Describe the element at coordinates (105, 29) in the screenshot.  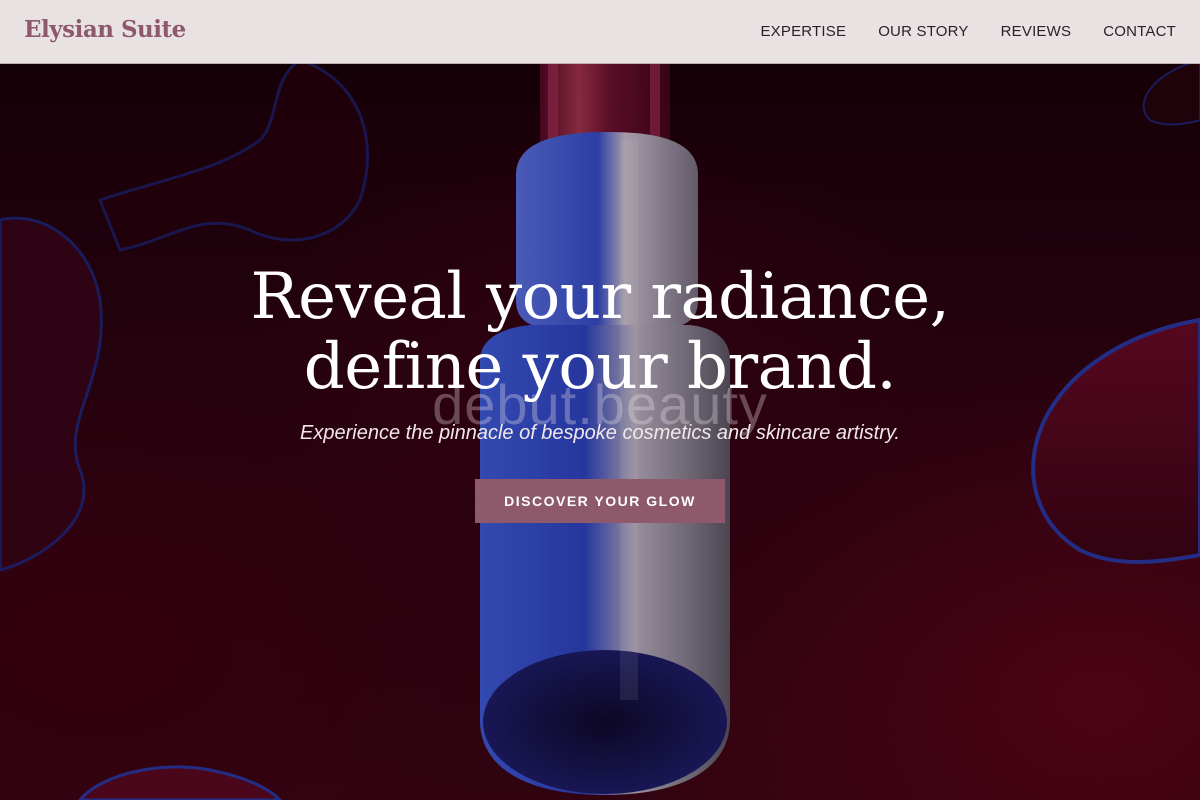
I see `brand-logo: Elysian Suite` at that location.